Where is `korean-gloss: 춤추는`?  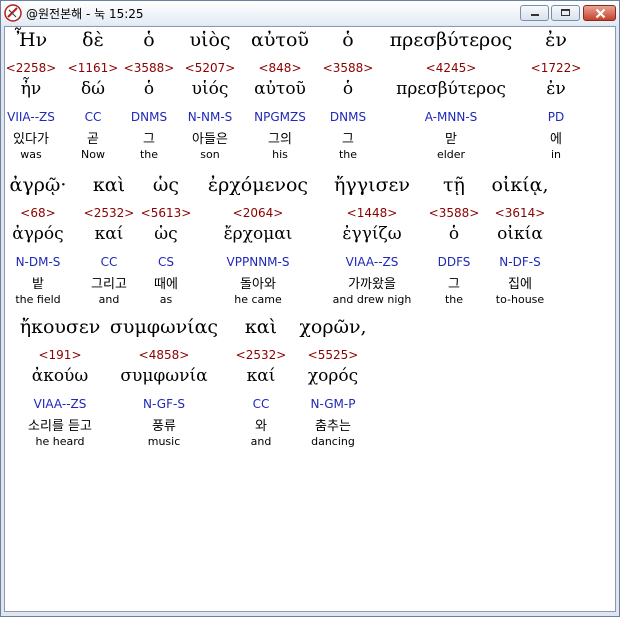 korean-gloss: 춤추는 is located at coordinates (333, 426).